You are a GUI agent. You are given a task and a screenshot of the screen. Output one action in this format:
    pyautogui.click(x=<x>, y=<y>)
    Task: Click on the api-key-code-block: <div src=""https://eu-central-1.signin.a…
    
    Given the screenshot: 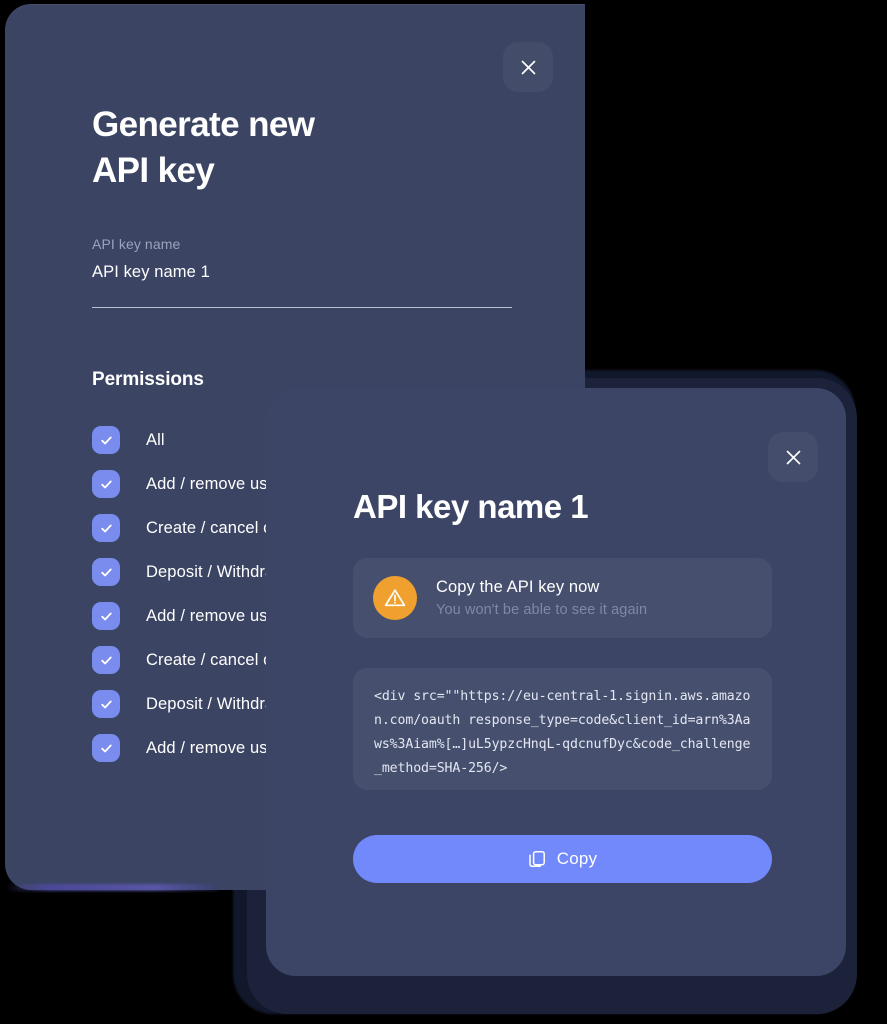 What is the action you would take?
    pyautogui.click(x=562, y=729)
    